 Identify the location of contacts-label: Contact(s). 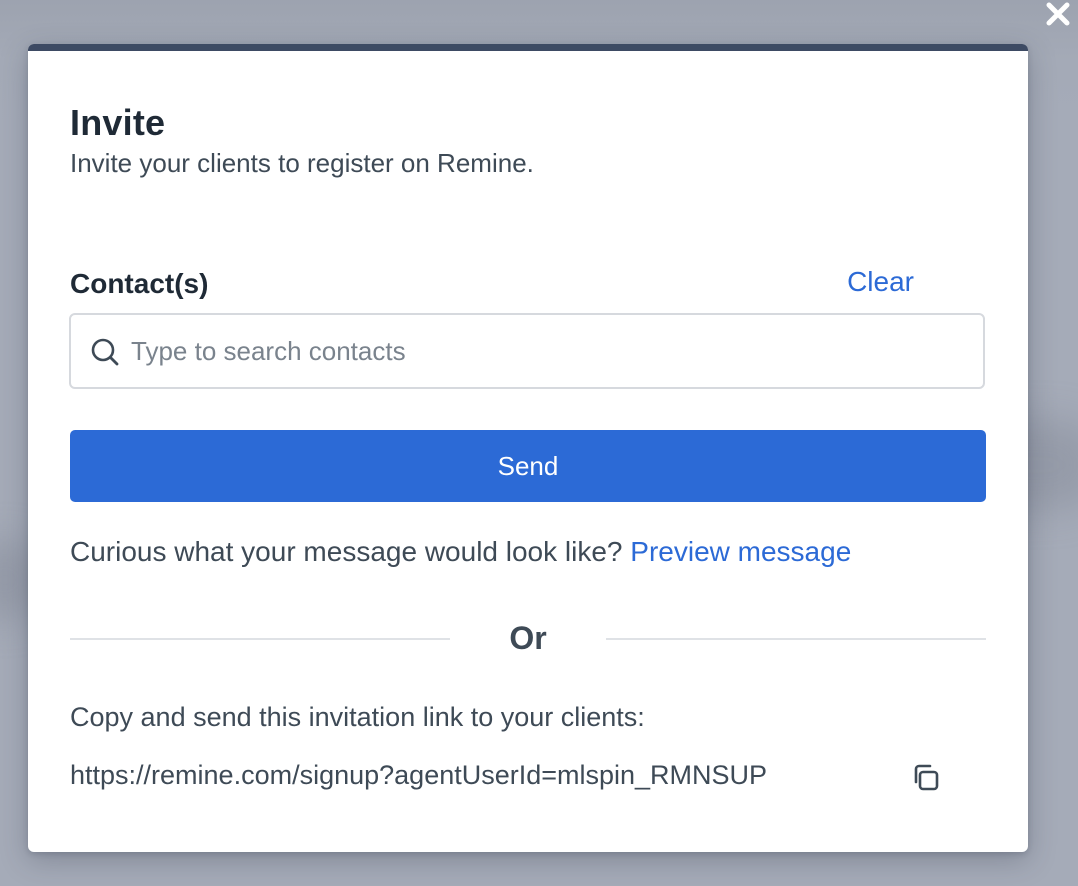
(139, 283).